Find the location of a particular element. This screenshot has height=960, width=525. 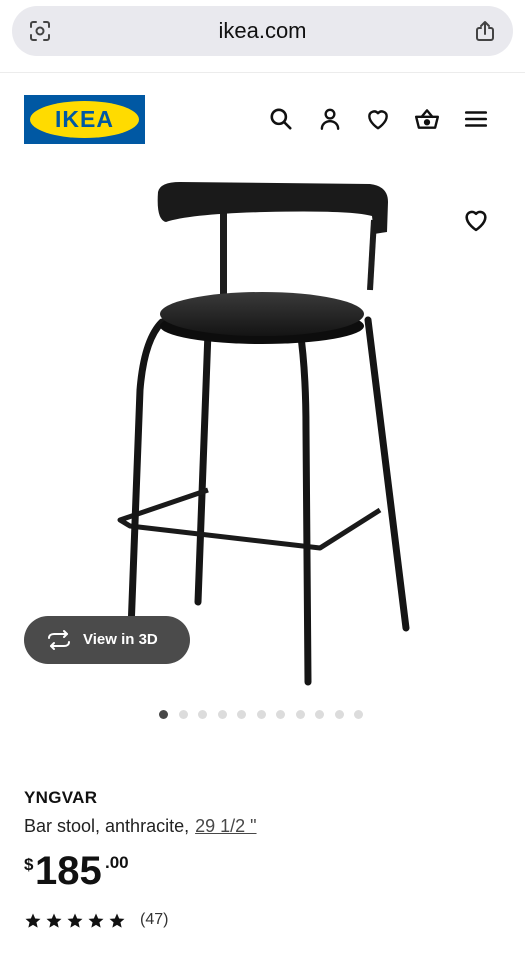

view-in-3d-label: View in 3D is located at coordinates (120, 639).